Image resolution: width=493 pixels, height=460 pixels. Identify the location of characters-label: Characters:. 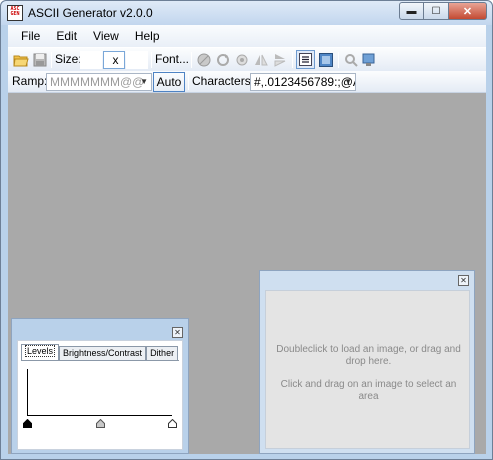
(223, 81).